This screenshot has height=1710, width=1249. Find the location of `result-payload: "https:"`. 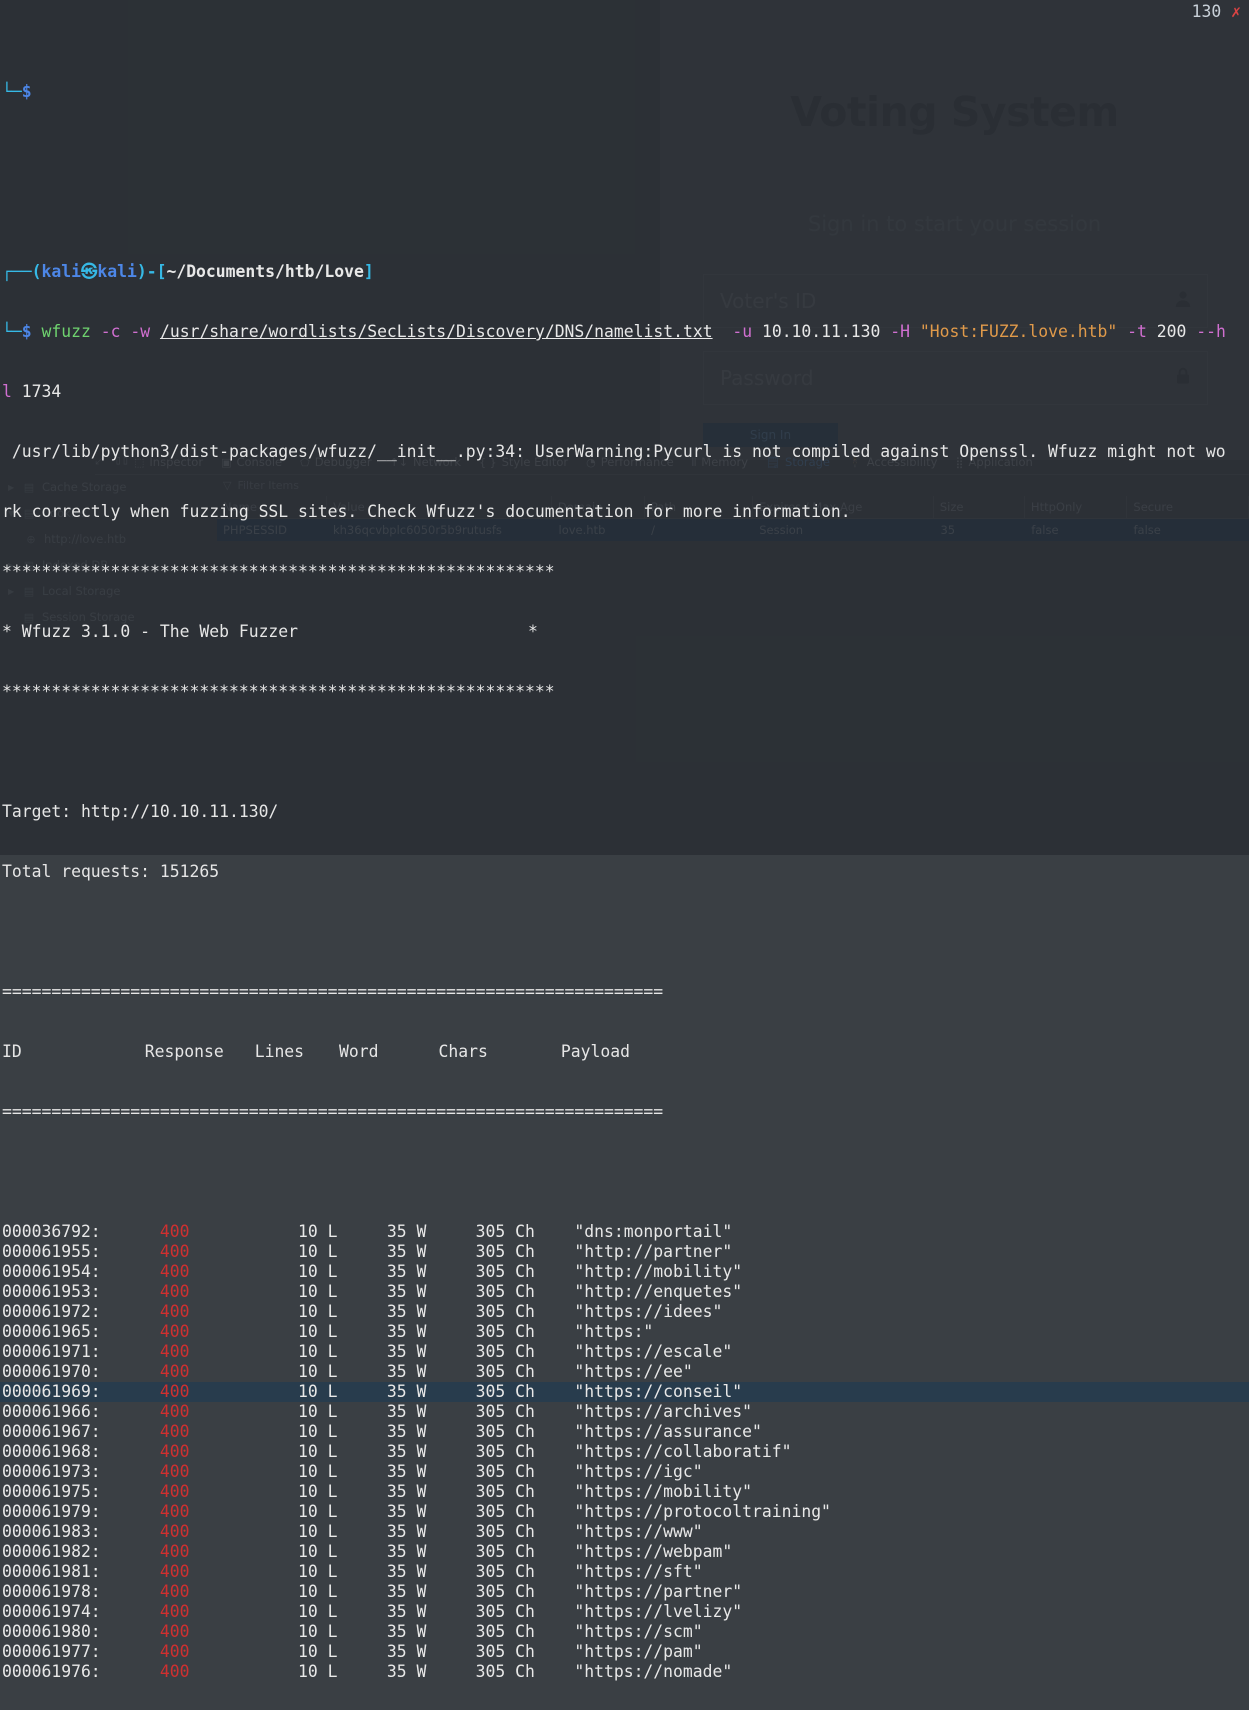

result-payload: "https:" is located at coordinates (614, 1331).